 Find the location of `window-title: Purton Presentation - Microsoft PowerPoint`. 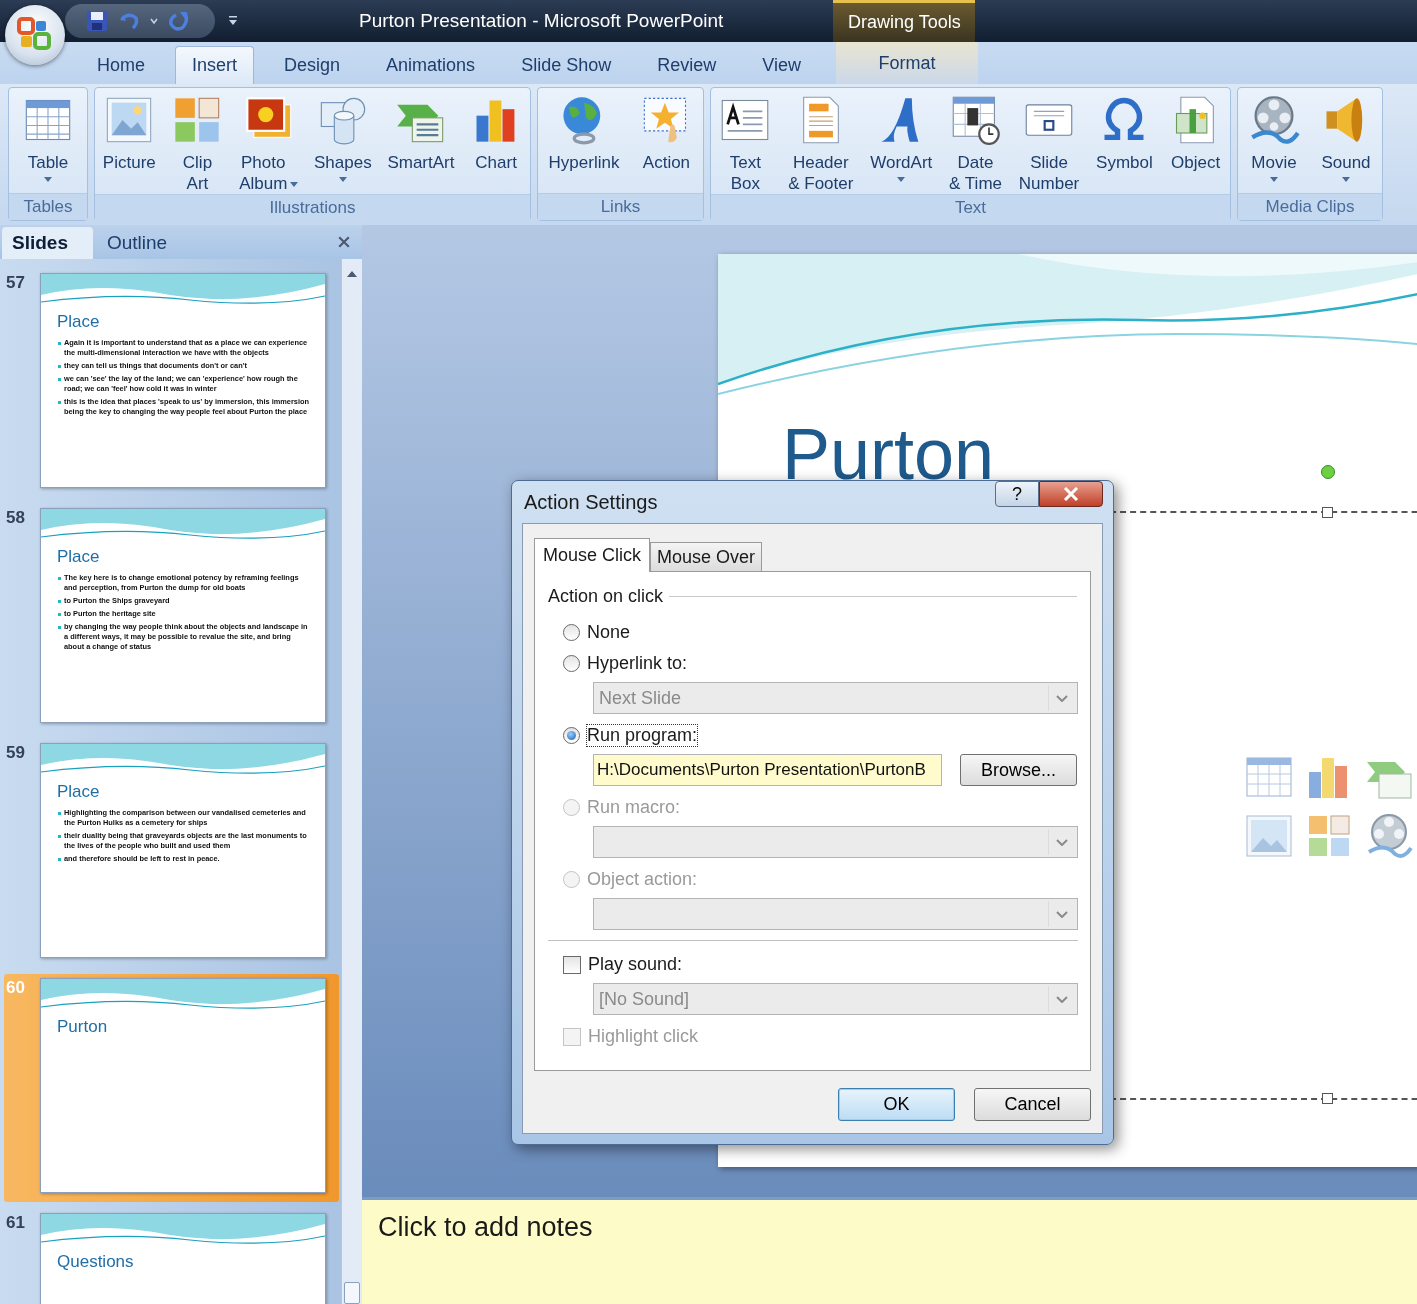

window-title: Purton Presentation - Microsoft PowerPoint is located at coordinates (541, 21).